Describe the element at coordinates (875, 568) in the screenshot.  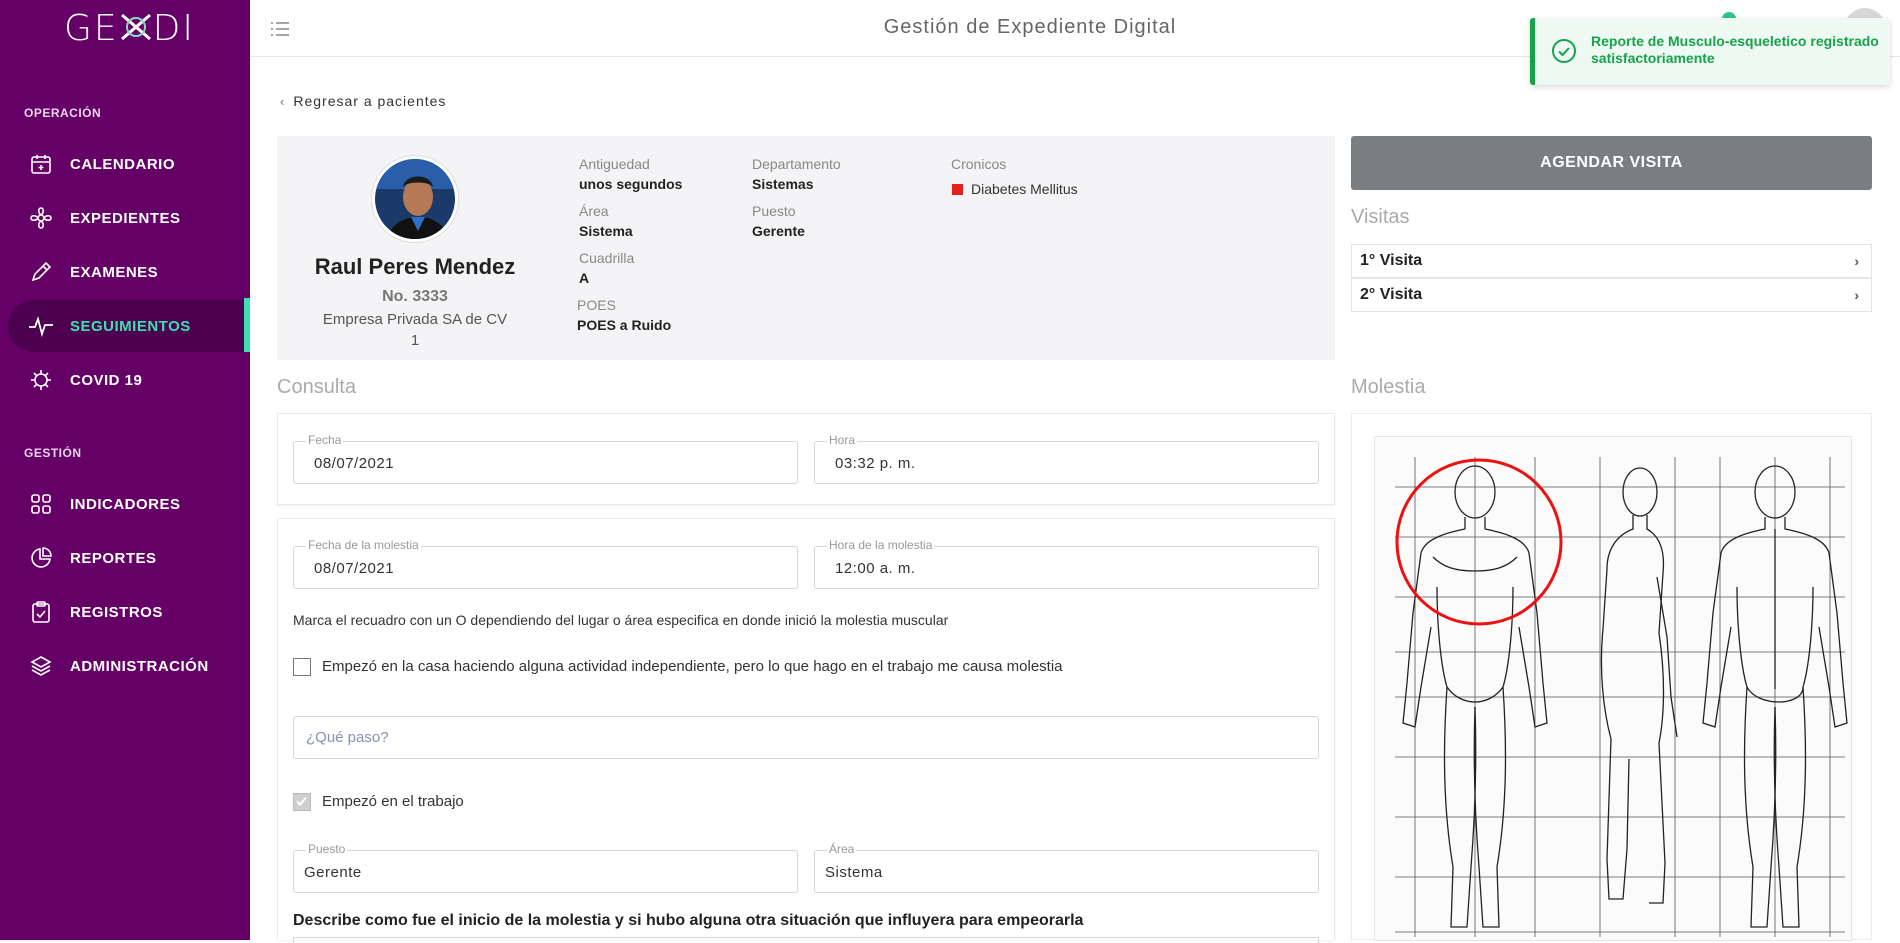
I see `hora-molestia-value: 12:00 a. m.` at that location.